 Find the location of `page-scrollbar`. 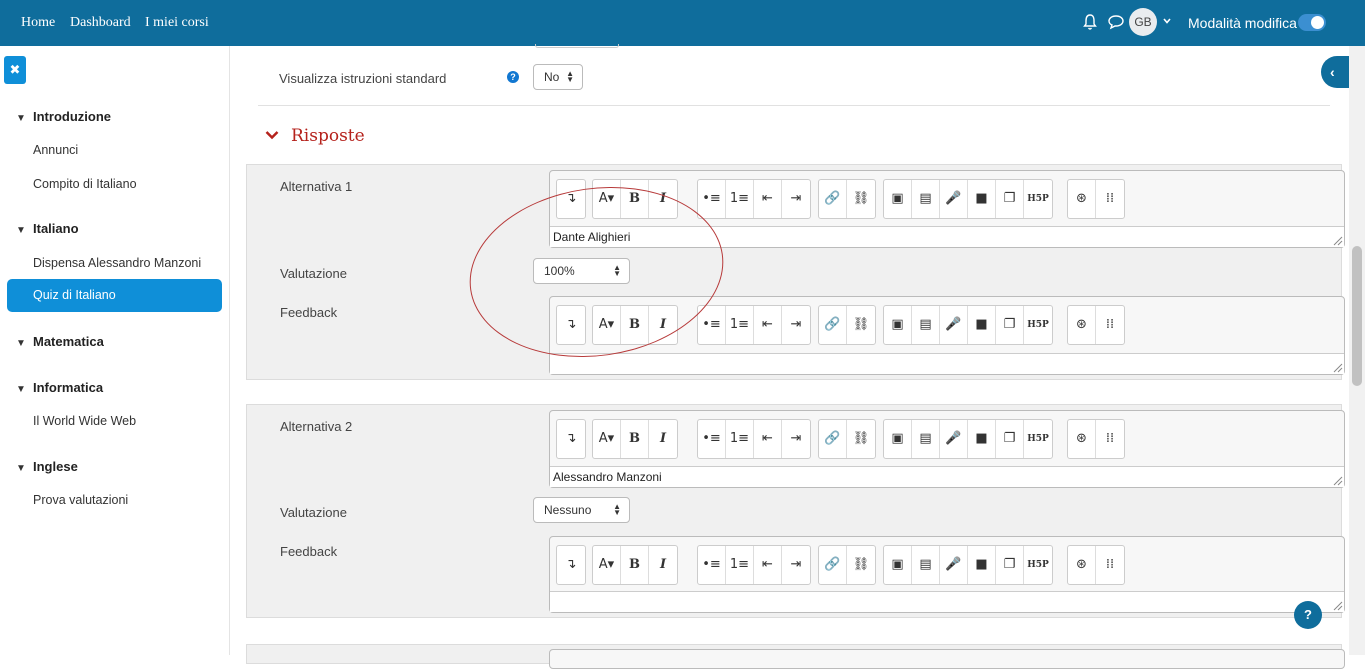

page-scrollbar is located at coordinates (1357, 350).